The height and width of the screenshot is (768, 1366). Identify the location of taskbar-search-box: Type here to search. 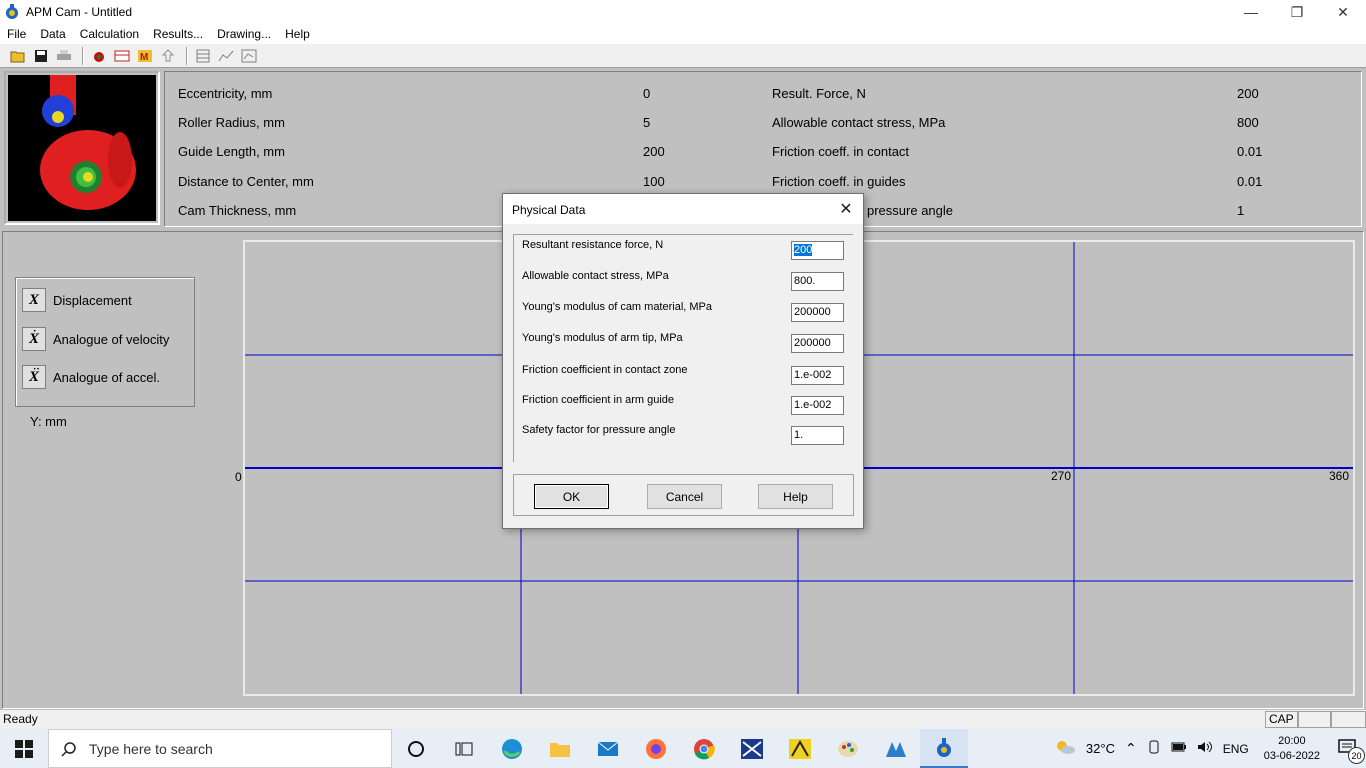
(220, 748).